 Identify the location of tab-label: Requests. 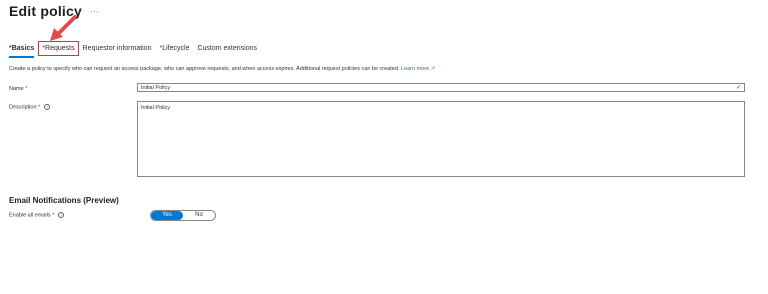
(60, 48).